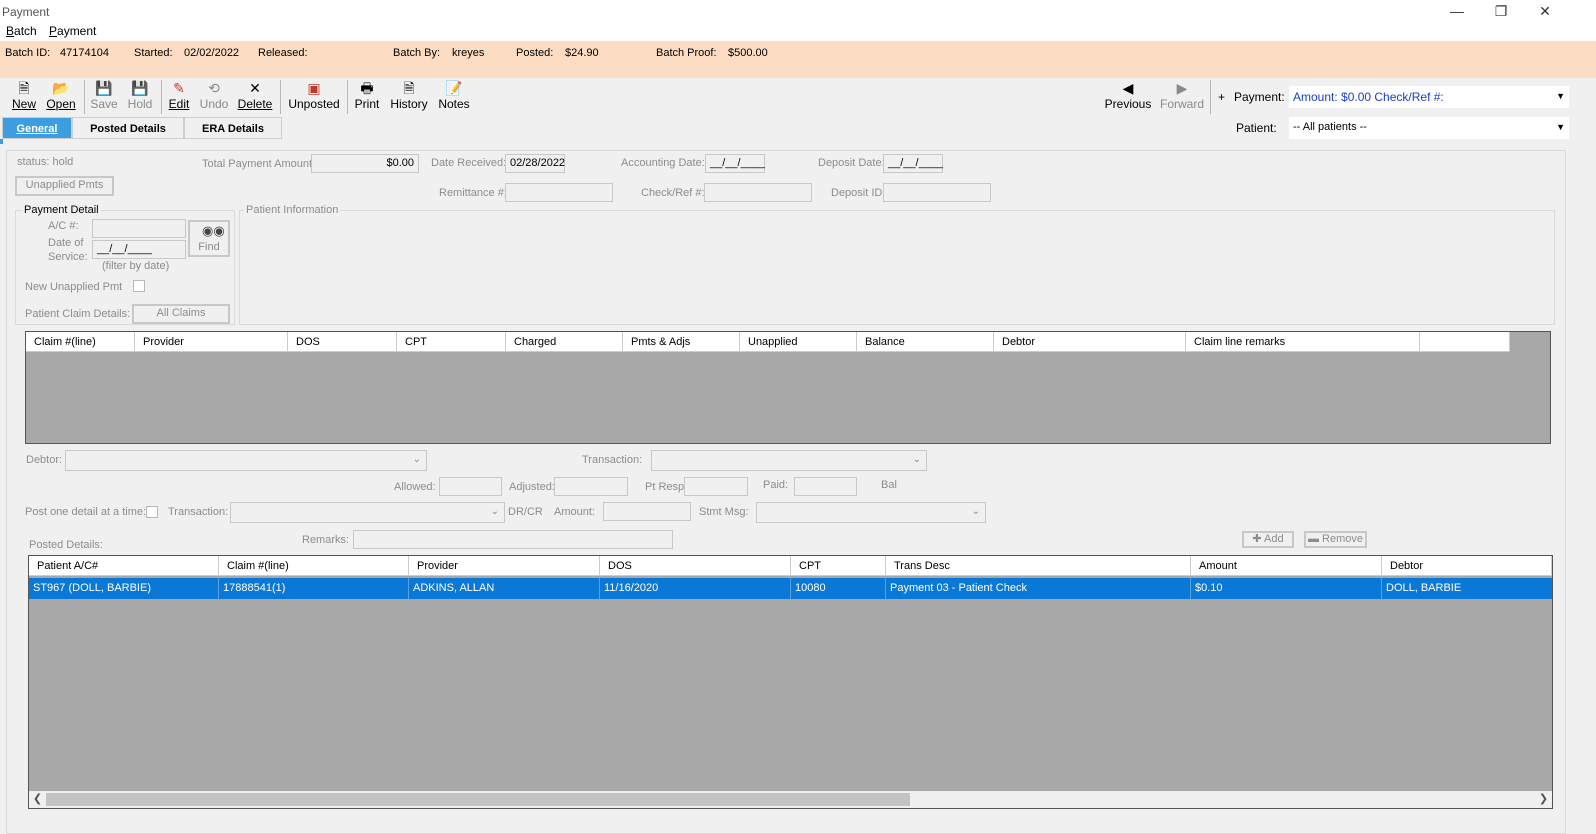 This screenshot has width=1596, height=834. What do you see at coordinates (1221, 97) in the screenshot?
I see `expand-plus-icon: +` at bounding box center [1221, 97].